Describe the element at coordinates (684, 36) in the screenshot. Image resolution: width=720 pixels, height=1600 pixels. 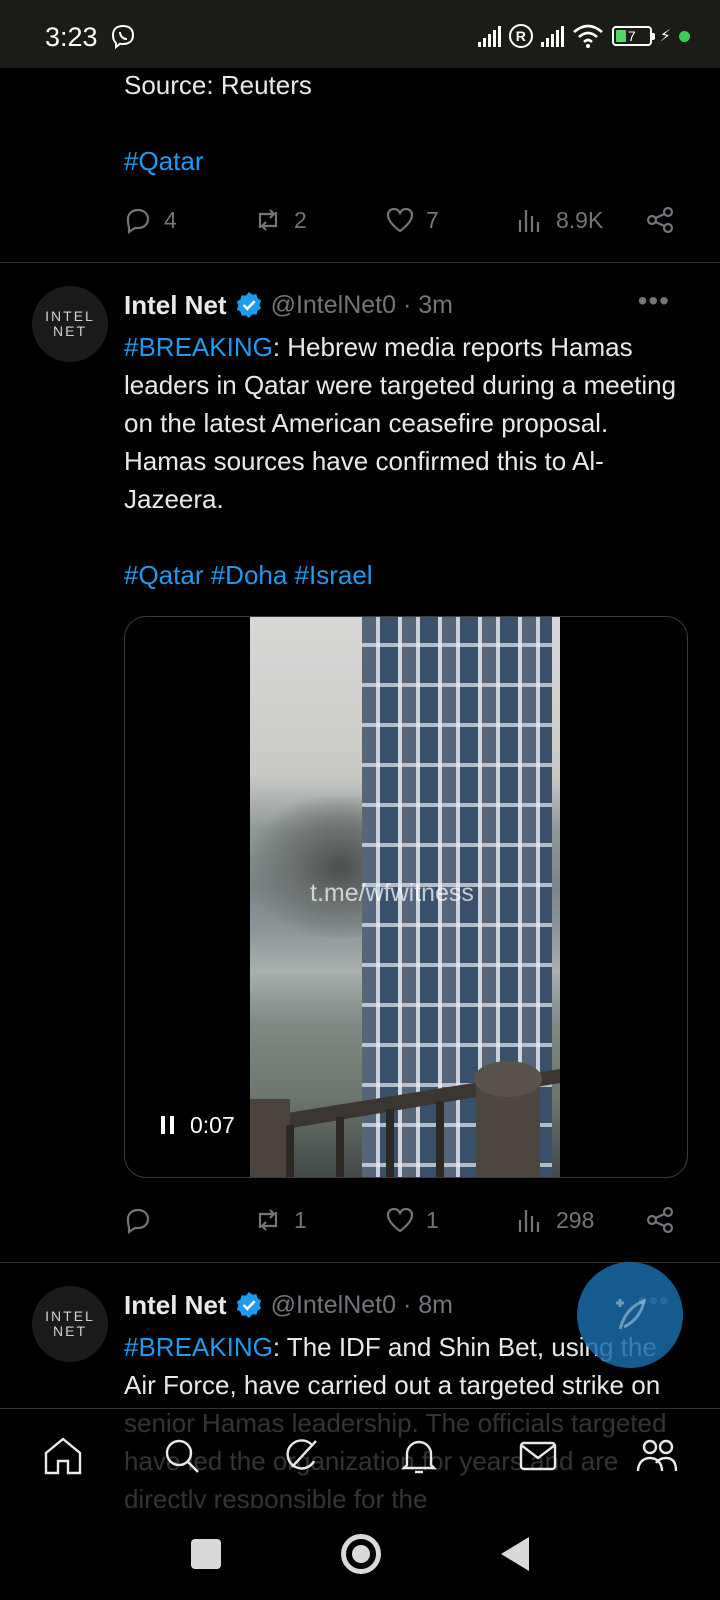
I see `privacy-indicator` at that location.